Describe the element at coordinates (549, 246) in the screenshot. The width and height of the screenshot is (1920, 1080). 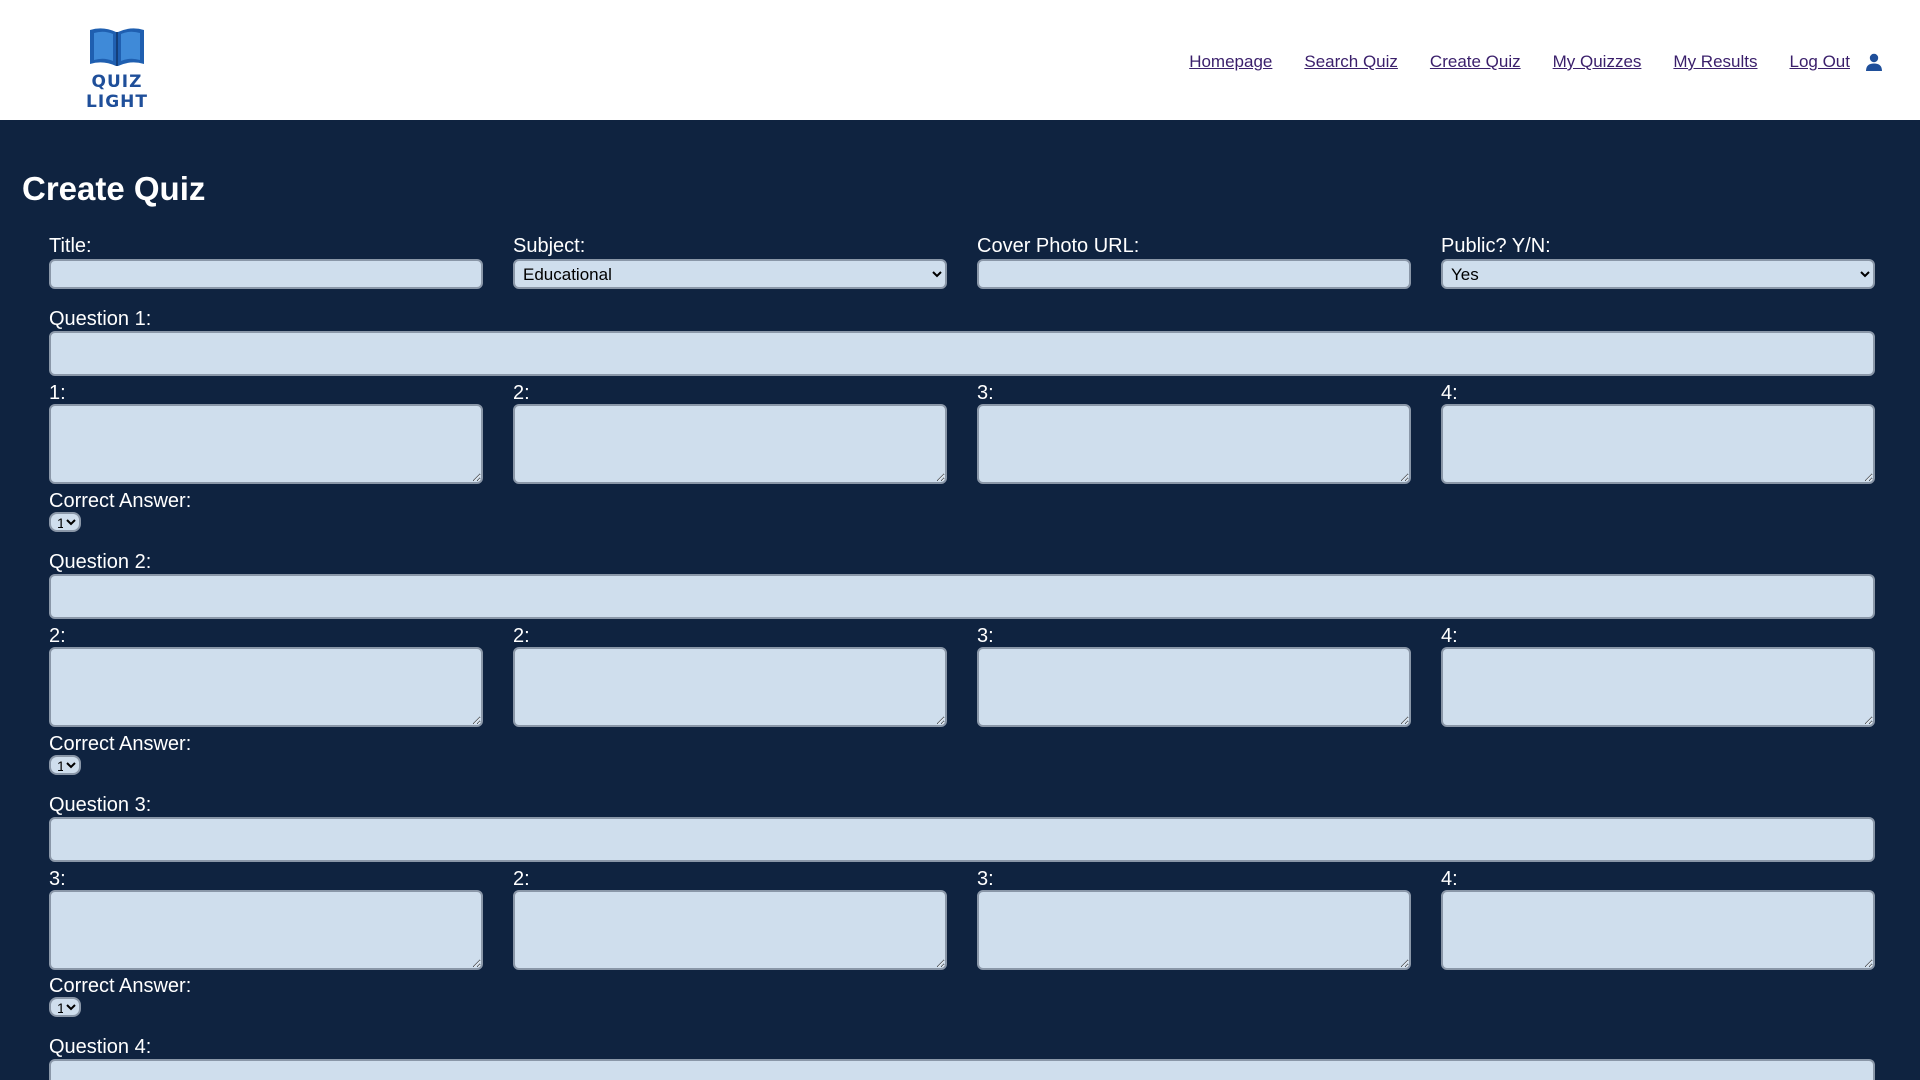
I see `subject-label: Subject:` at that location.